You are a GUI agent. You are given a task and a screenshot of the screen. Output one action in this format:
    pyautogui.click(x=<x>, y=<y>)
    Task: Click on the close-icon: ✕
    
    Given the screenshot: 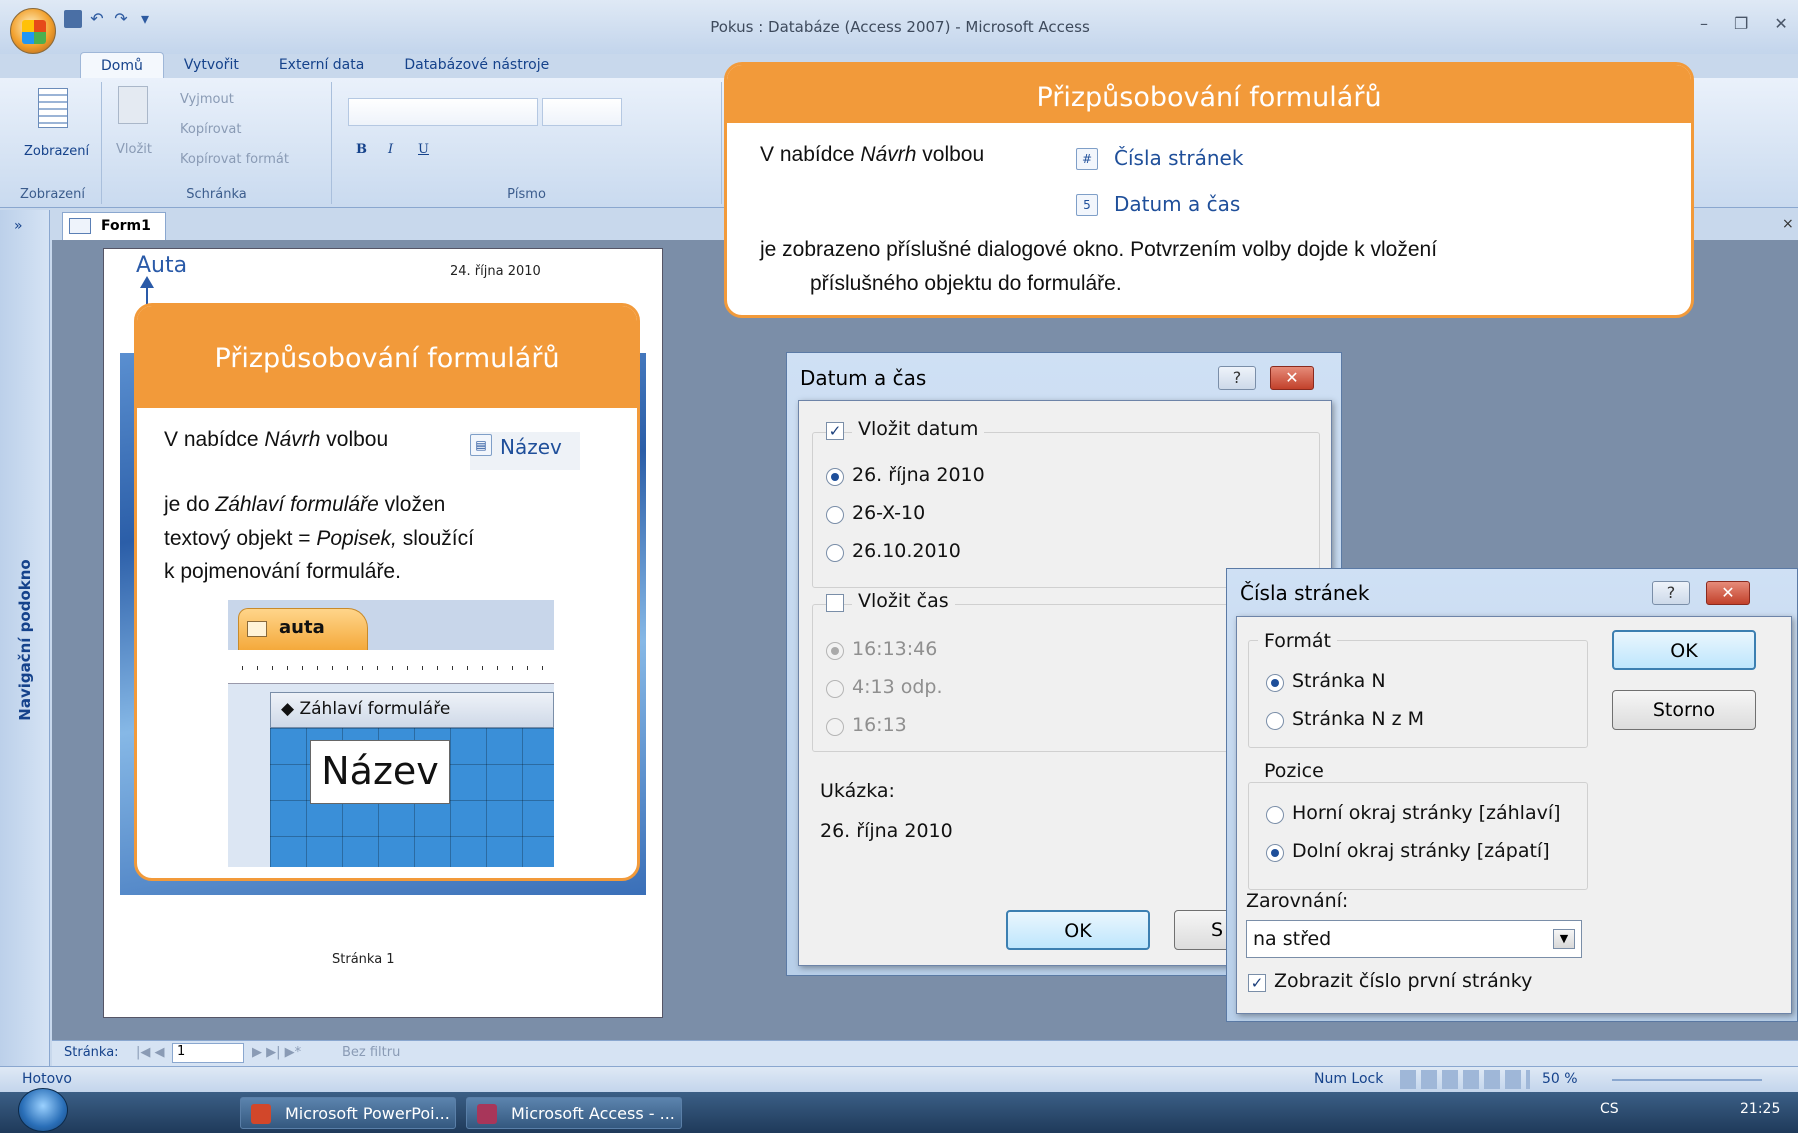 What is the action you would take?
    pyautogui.click(x=1780, y=23)
    